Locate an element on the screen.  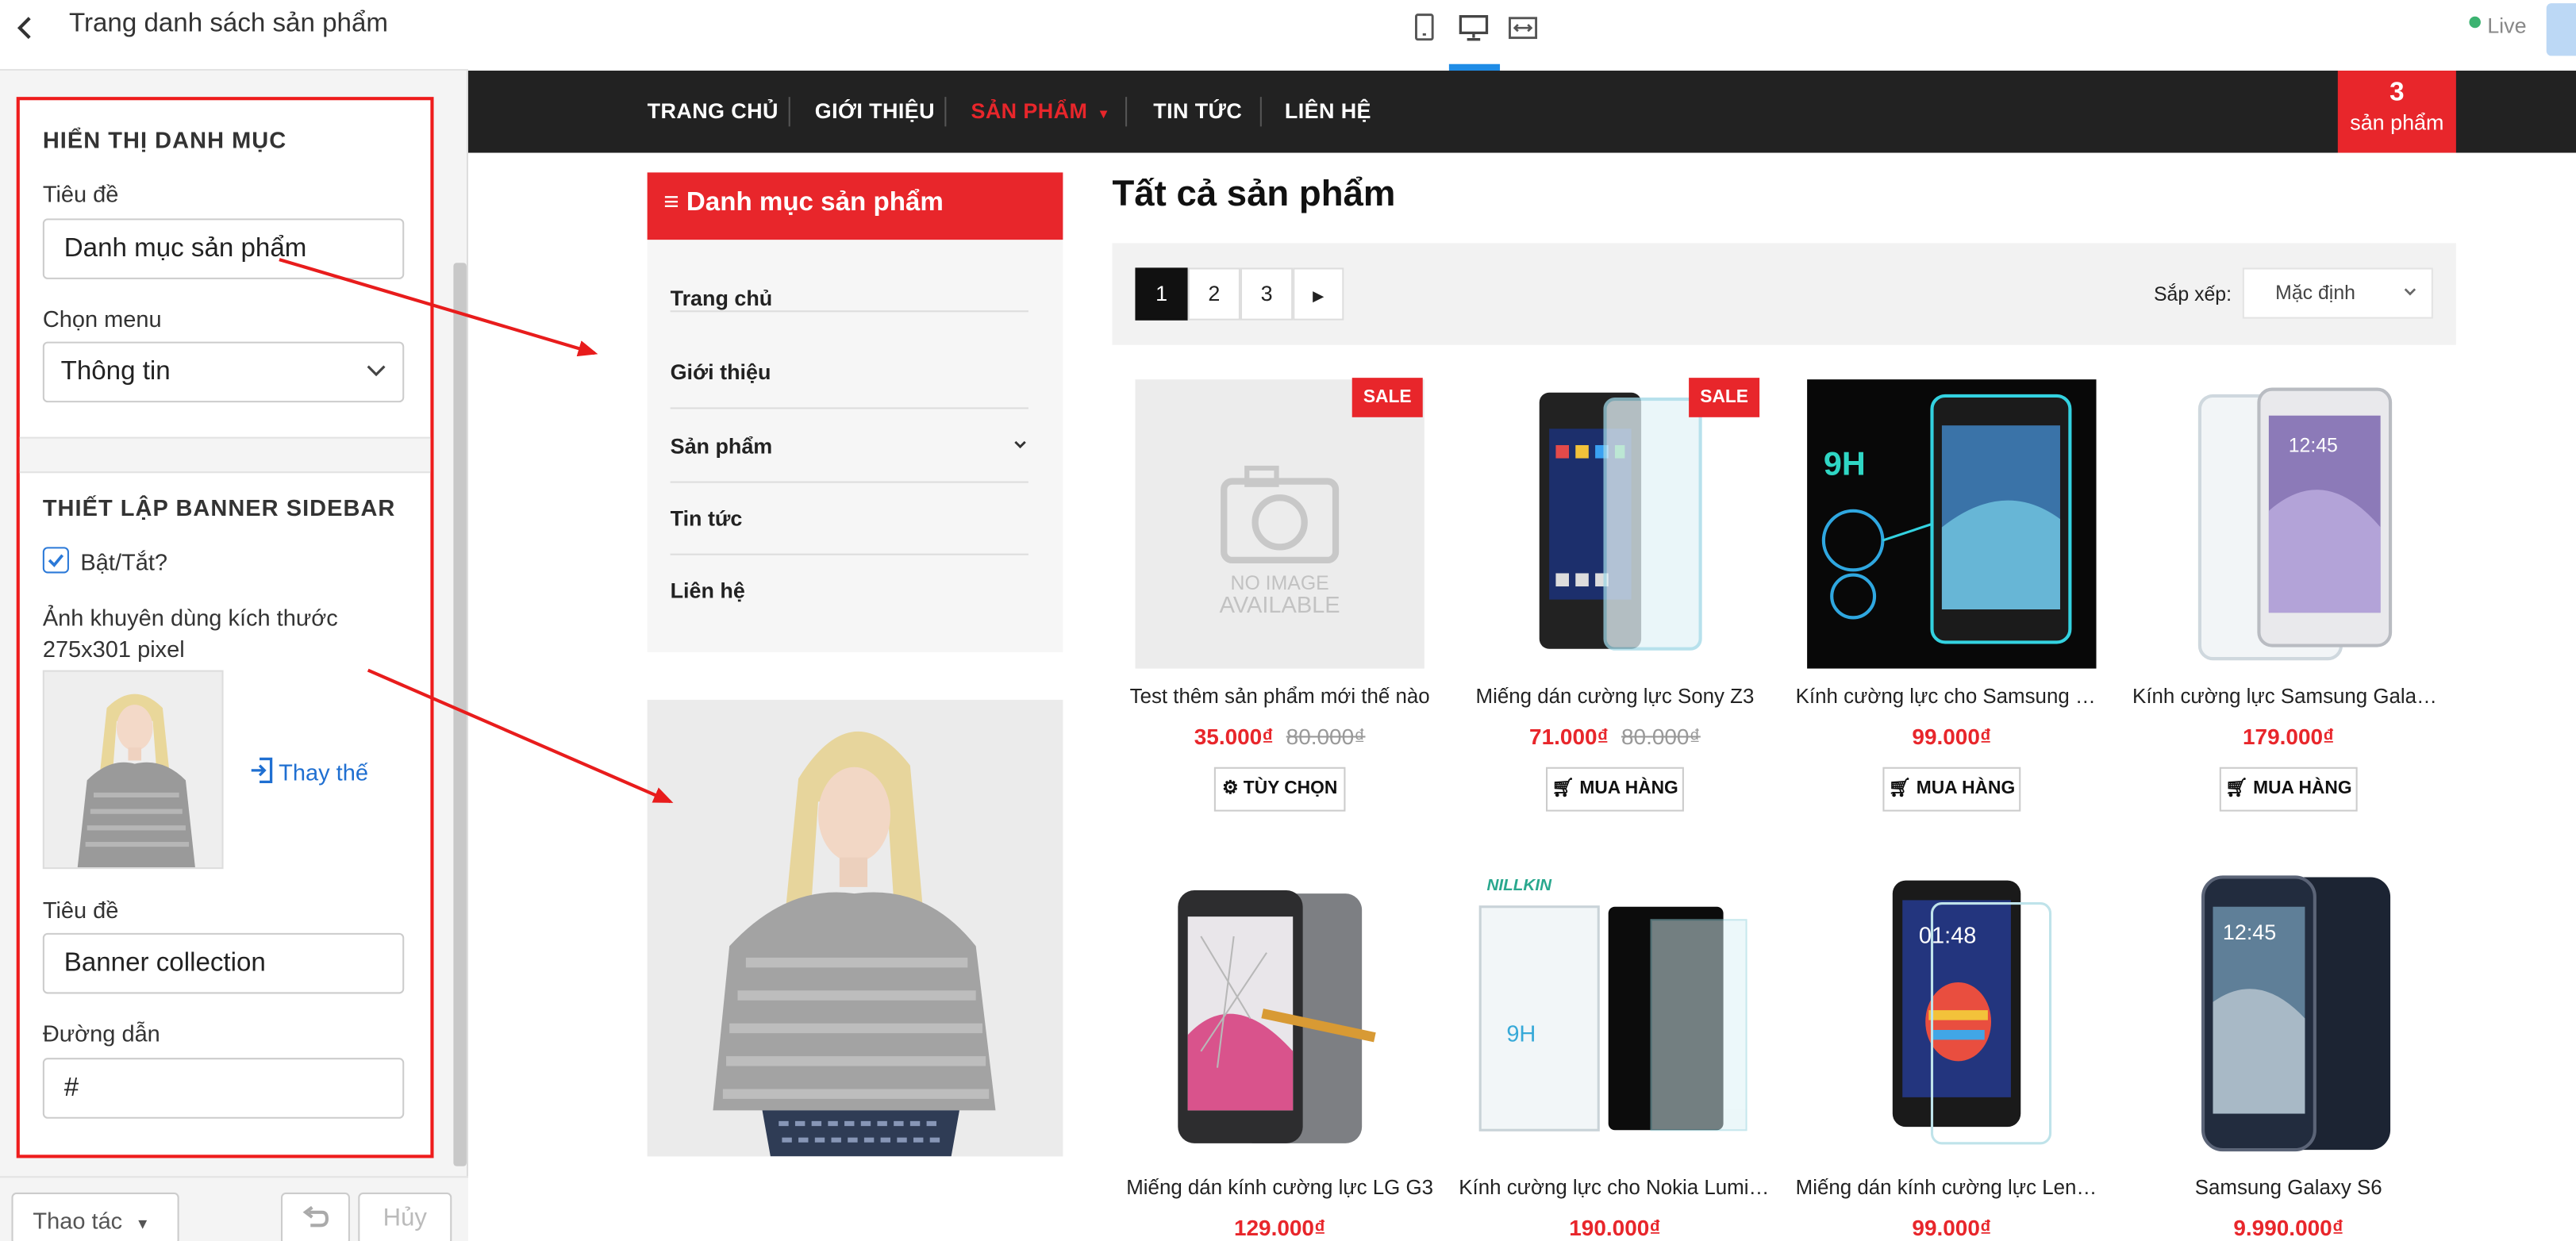
mobile-view-icon is located at coordinates (1424, 32).